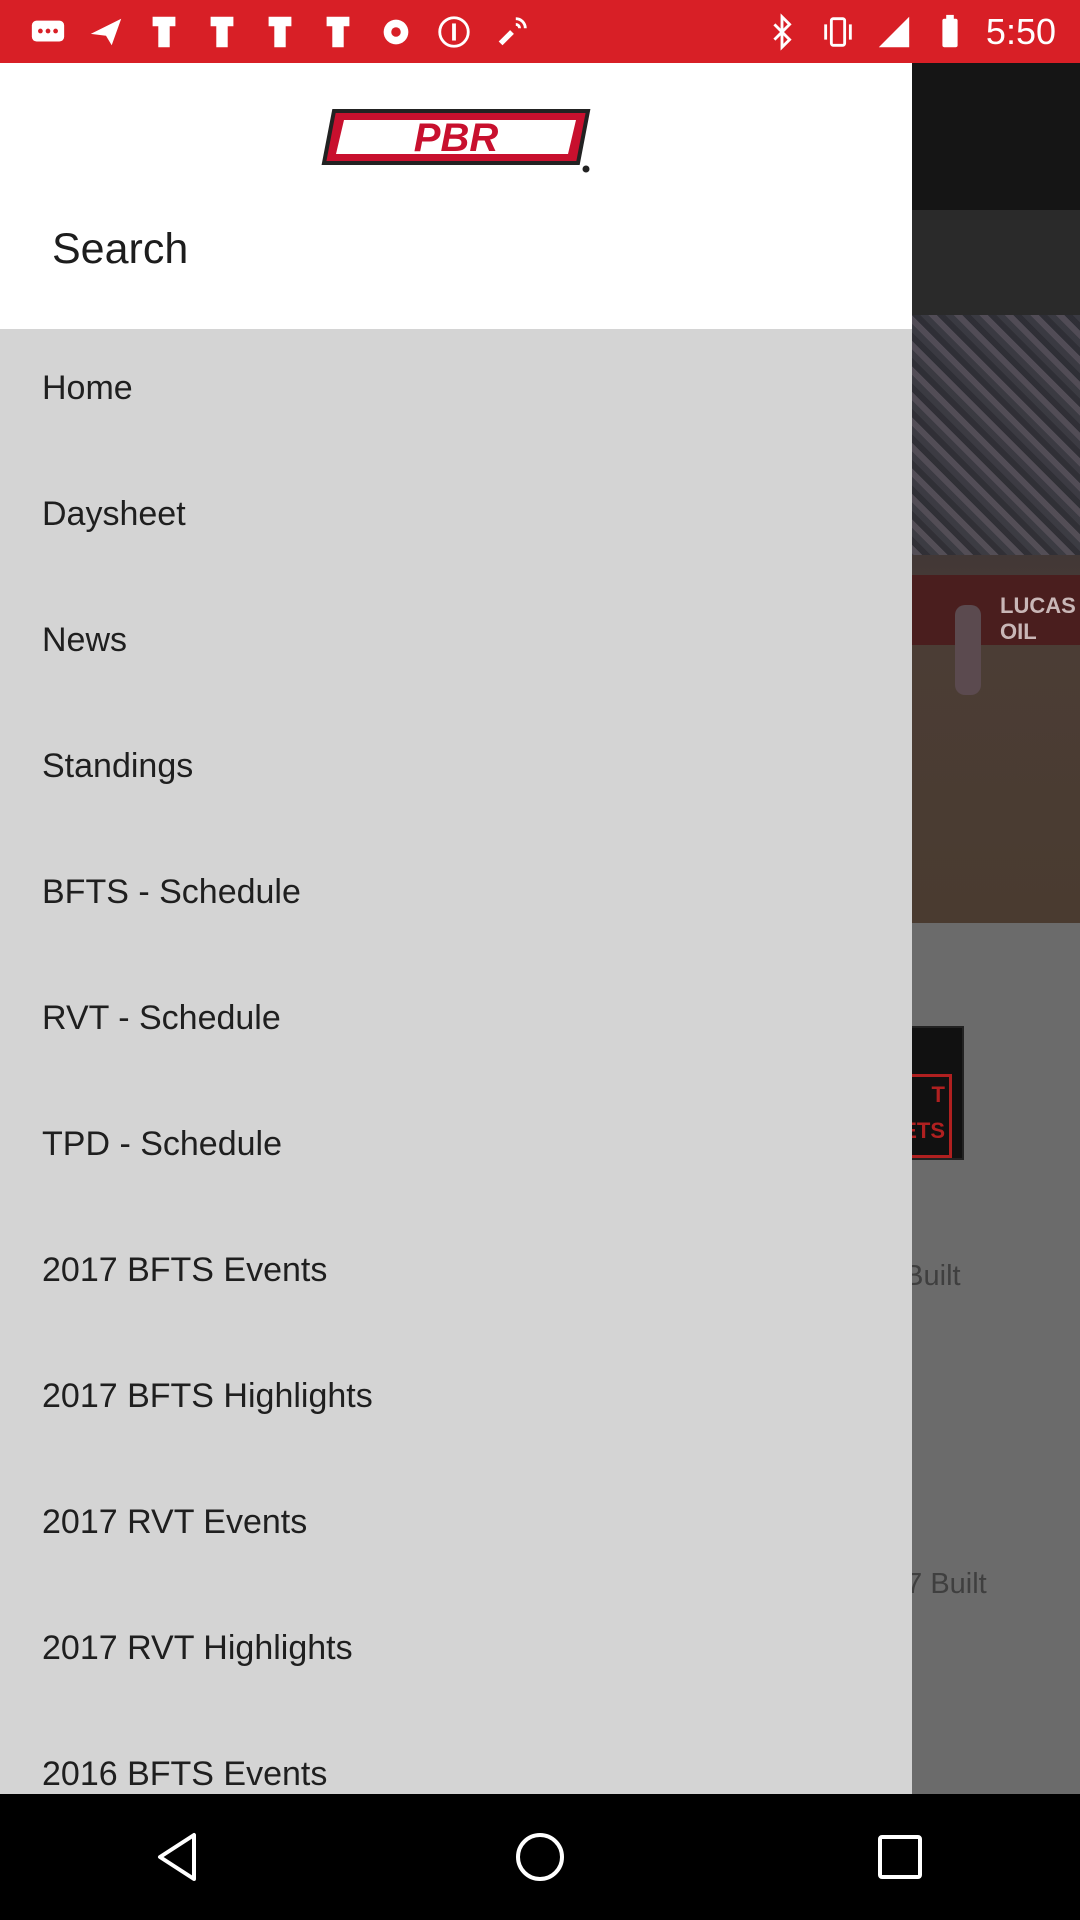 This screenshot has width=1080, height=1920. I want to click on status-bar: 5:50, so click(540, 31).